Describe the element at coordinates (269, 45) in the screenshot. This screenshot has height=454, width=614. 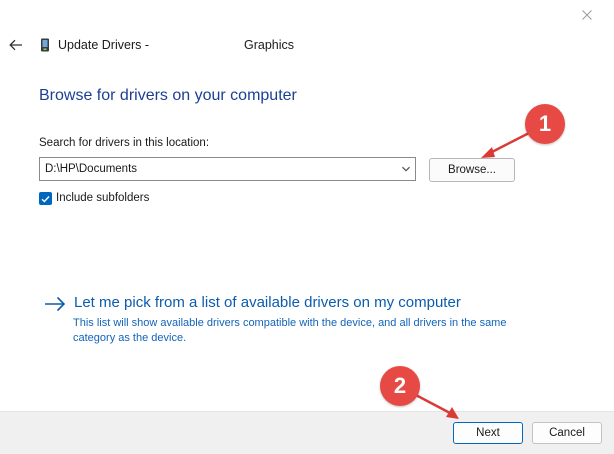
I see `device-name: Graphics` at that location.